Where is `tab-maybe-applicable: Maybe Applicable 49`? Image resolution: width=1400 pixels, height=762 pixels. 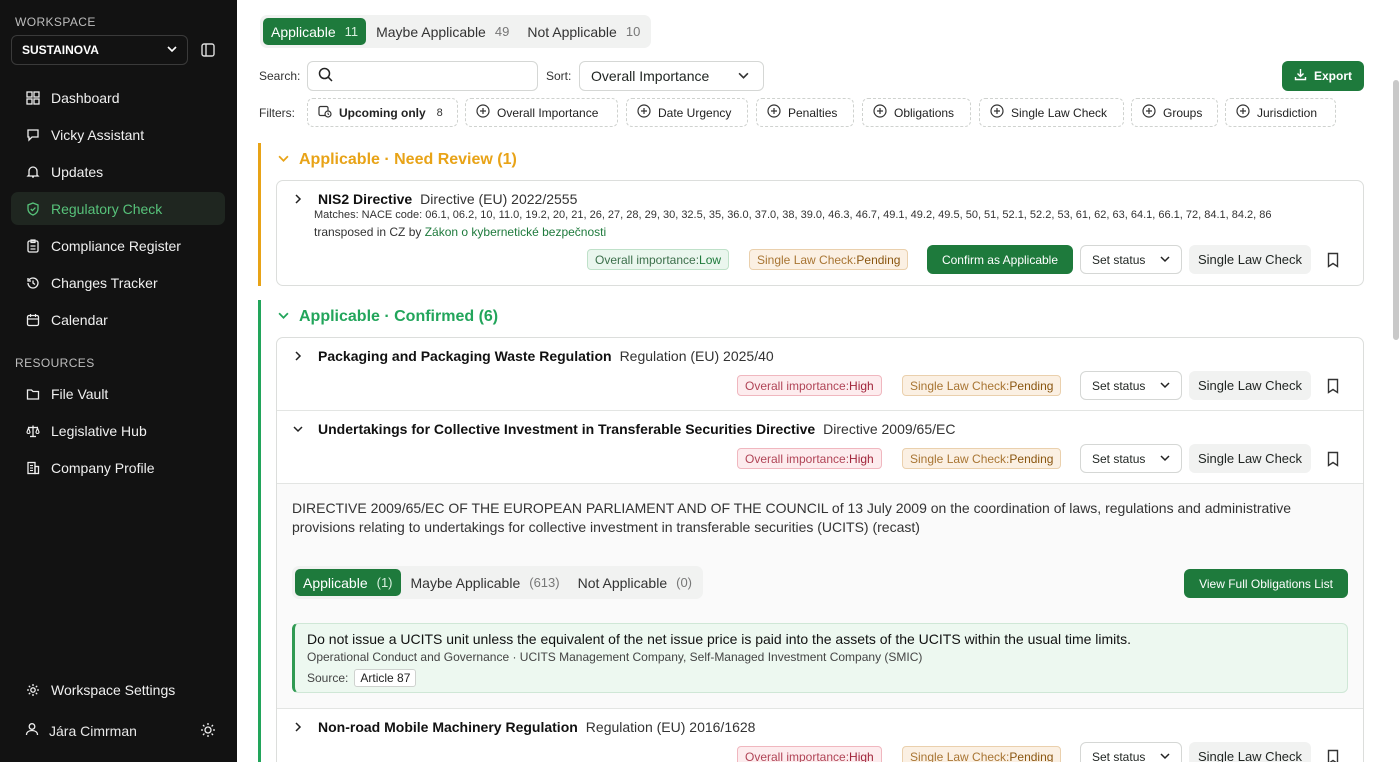
tab-maybe-applicable: Maybe Applicable 49 is located at coordinates (442, 31).